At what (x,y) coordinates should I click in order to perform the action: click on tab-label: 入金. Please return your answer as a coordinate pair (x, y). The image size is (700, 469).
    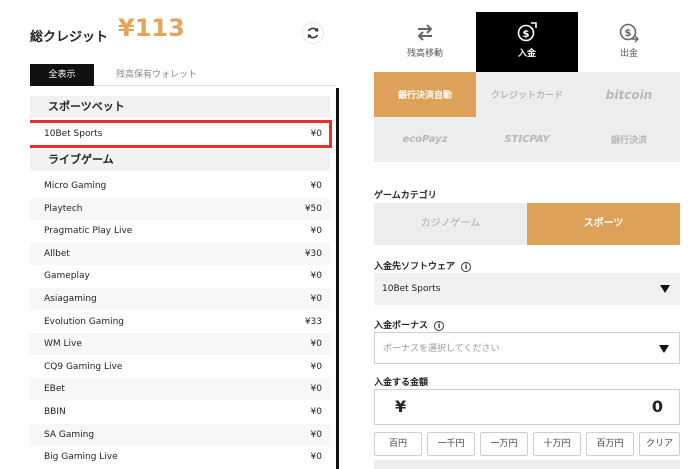
    Looking at the image, I should click on (526, 54).